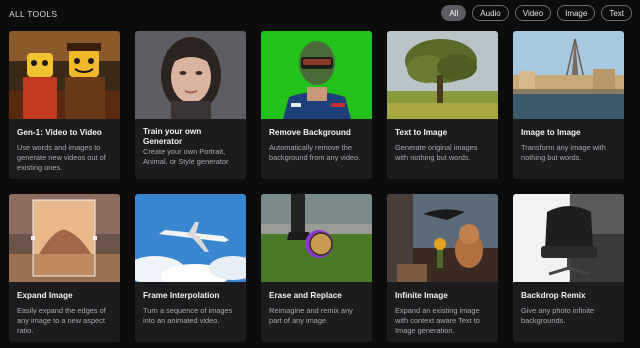 This screenshot has height=348, width=640. What do you see at coordinates (576, 13) in the screenshot?
I see `filter-image-button: Image` at bounding box center [576, 13].